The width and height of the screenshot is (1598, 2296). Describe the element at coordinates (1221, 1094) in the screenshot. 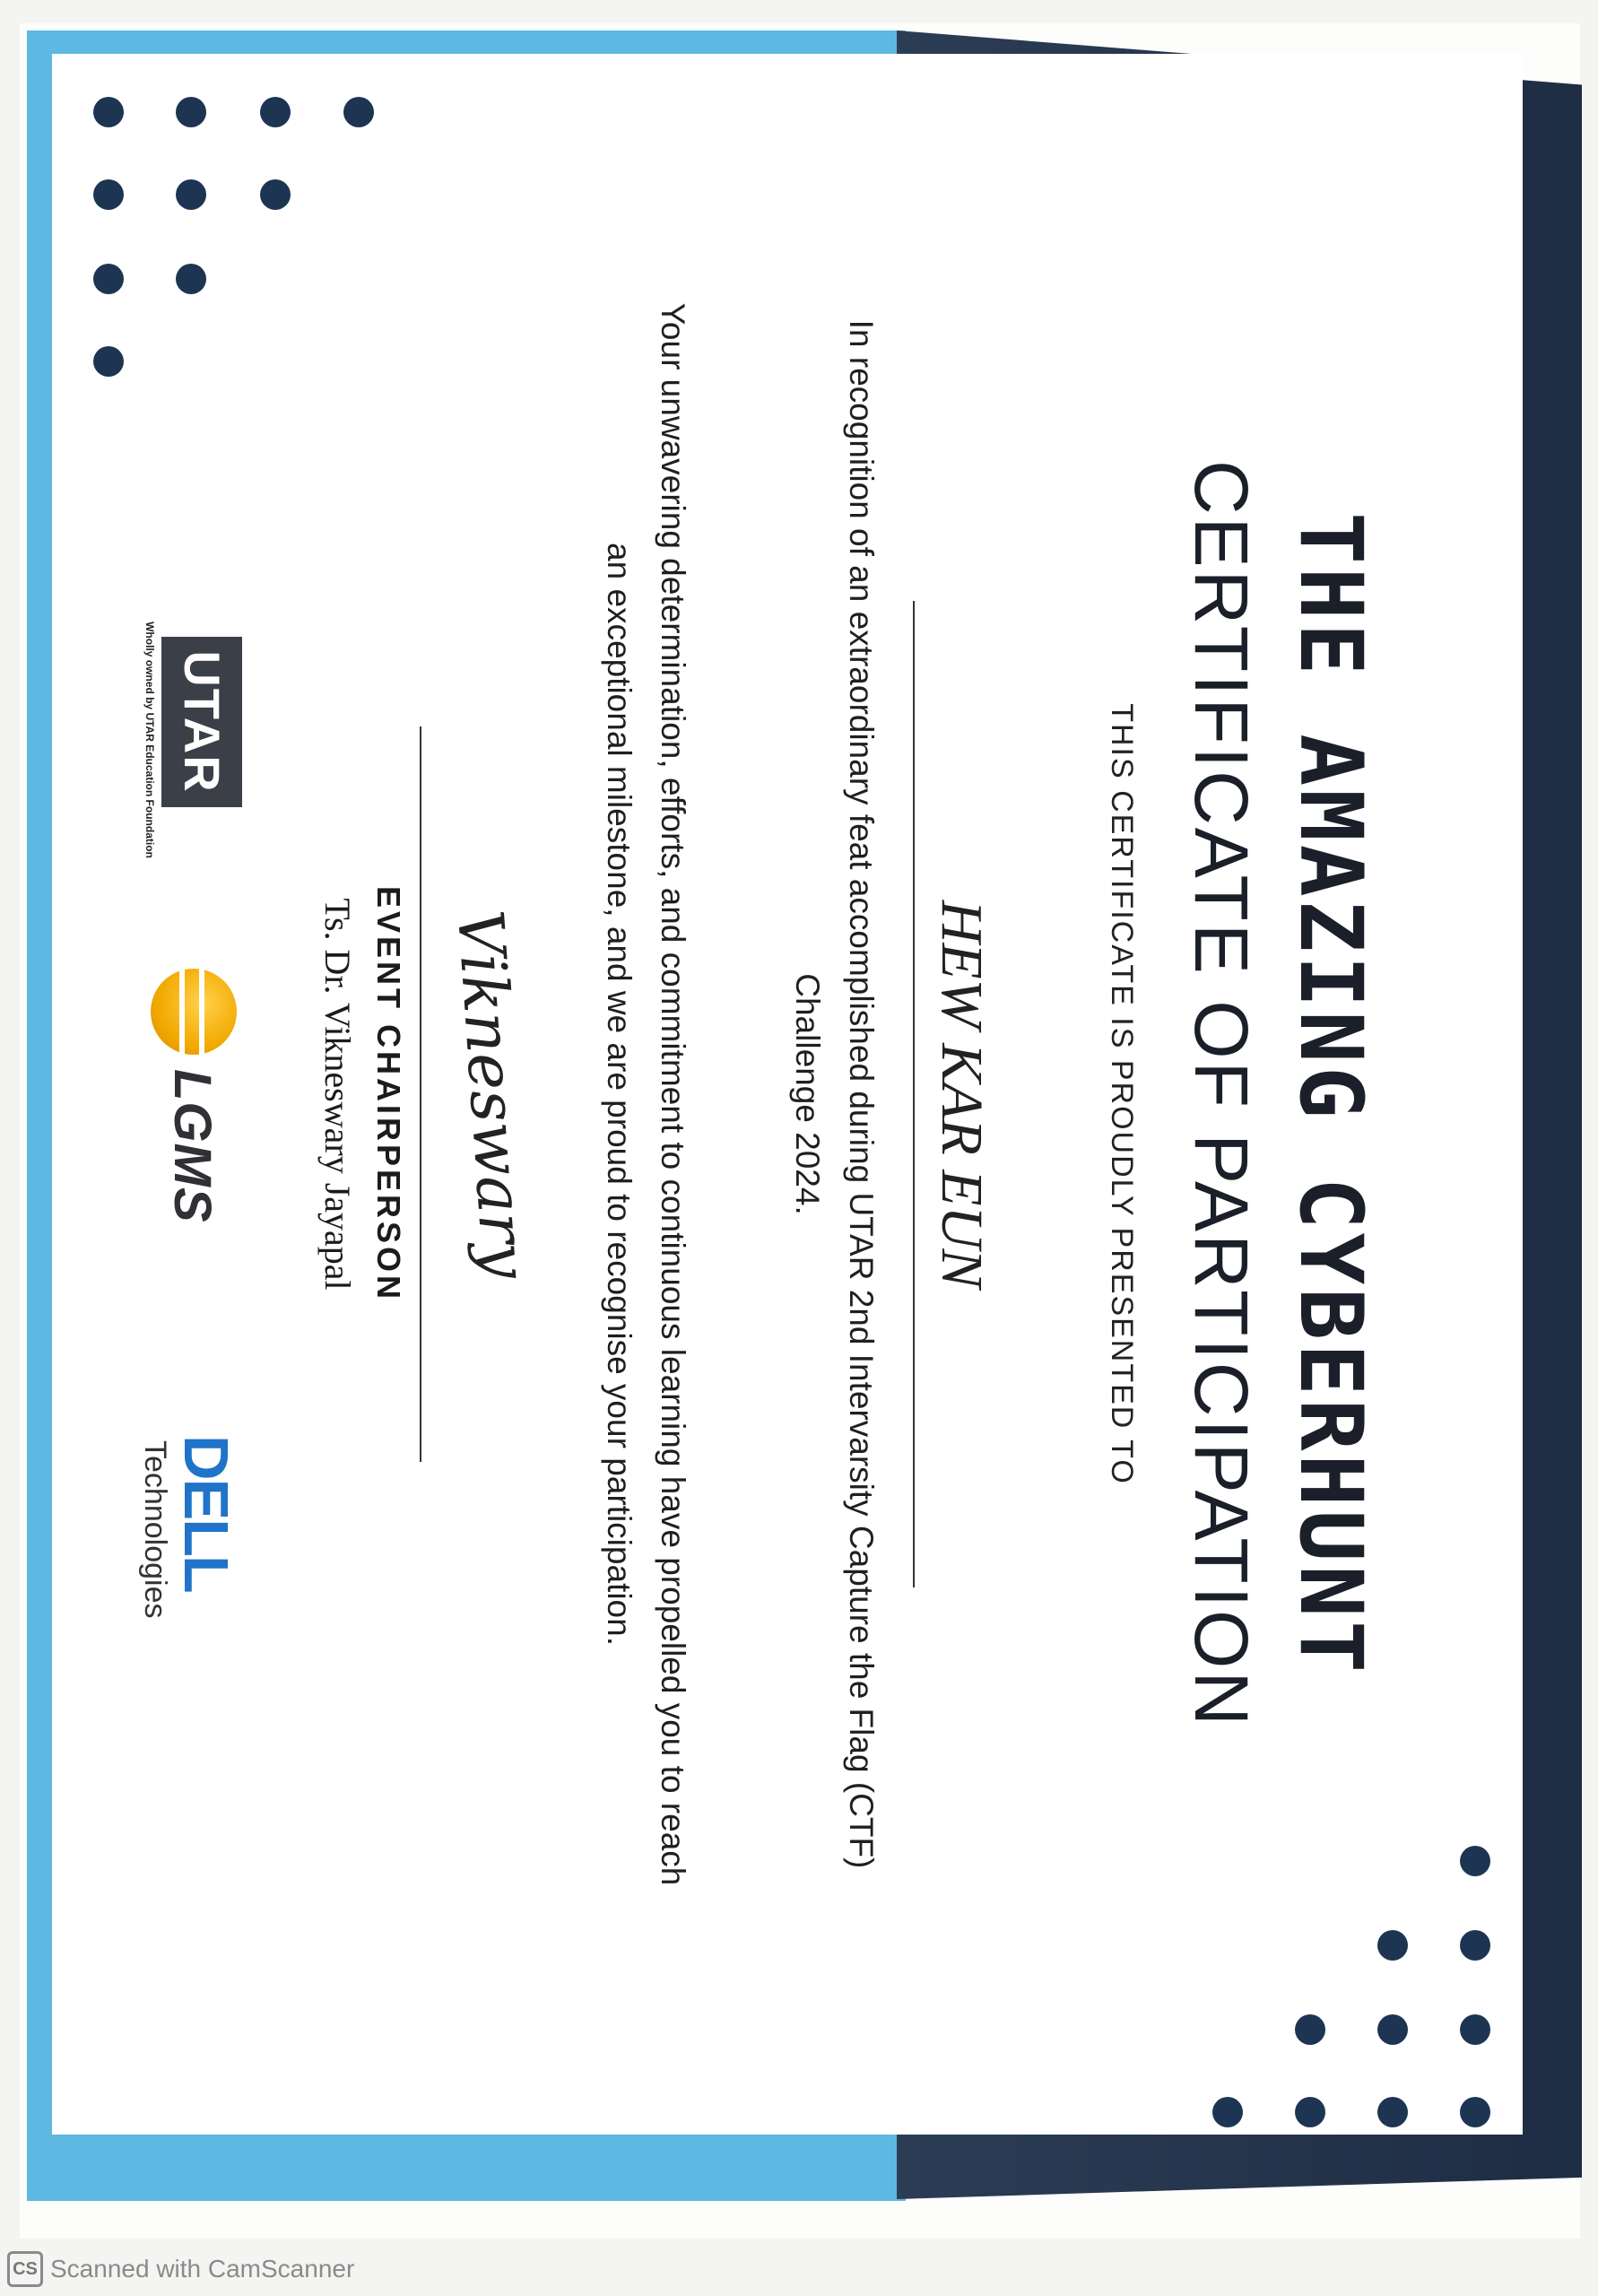

I see `certificate-title: CERTIFICATE OF PARTICIPATION` at that location.